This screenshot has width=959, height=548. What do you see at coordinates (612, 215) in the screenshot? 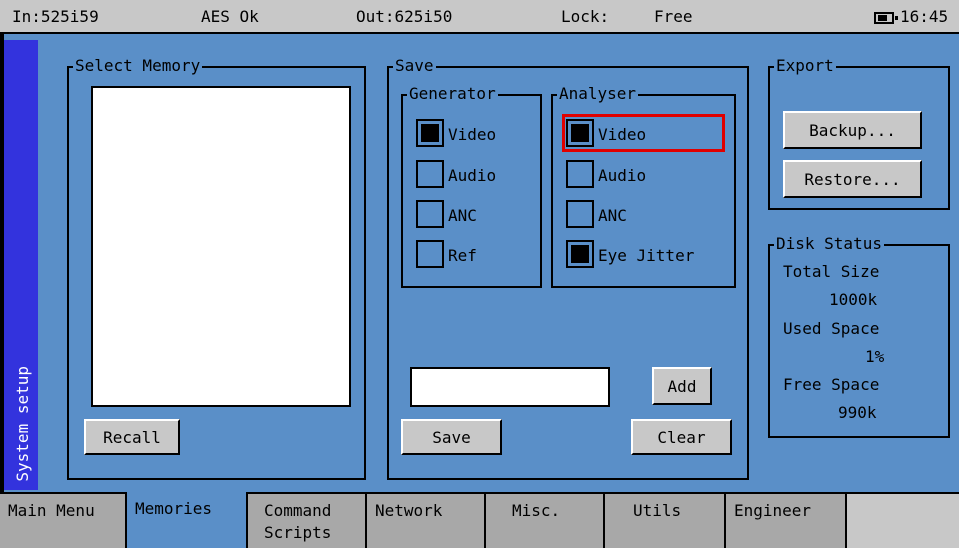
I see `analyser-anc-label: ANC` at bounding box center [612, 215].